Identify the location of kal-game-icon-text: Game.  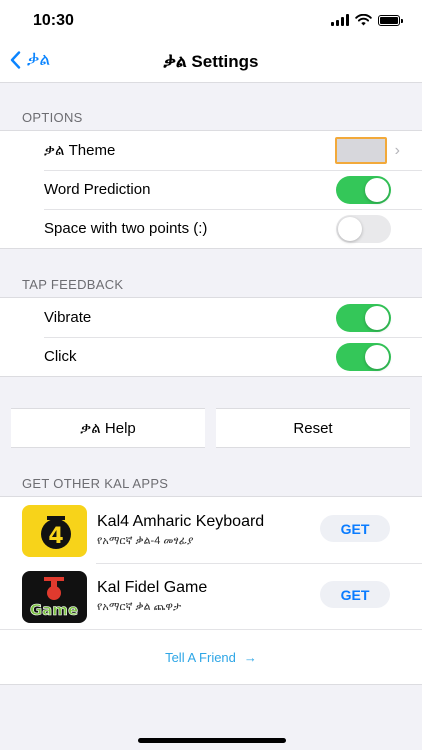
(54, 610).